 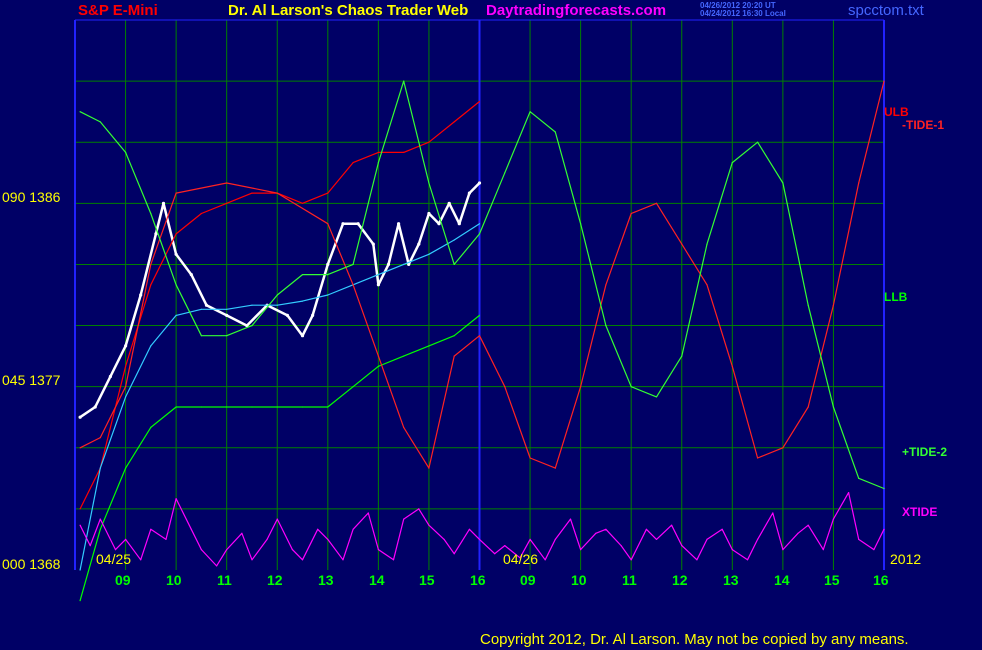 What do you see at coordinates (31, 564) in the screenshot?
I see `y-tick-label: 000 1368` at bounding box center [31, 564].